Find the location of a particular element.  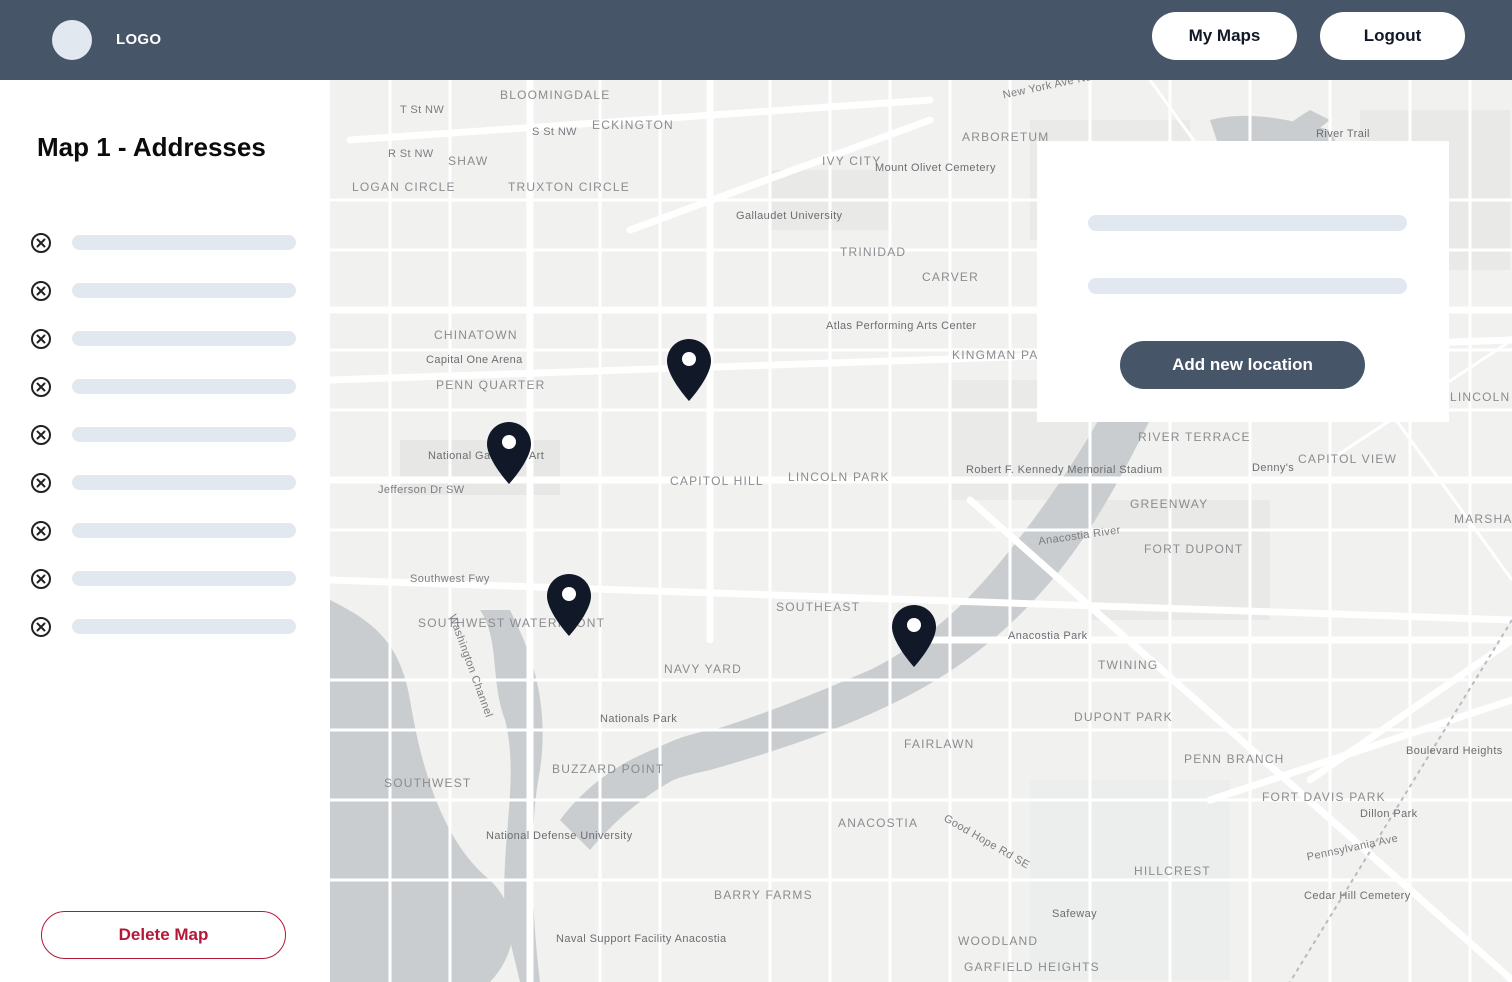

delete-map-button: Delete Map is located at coordinates (163, 935).